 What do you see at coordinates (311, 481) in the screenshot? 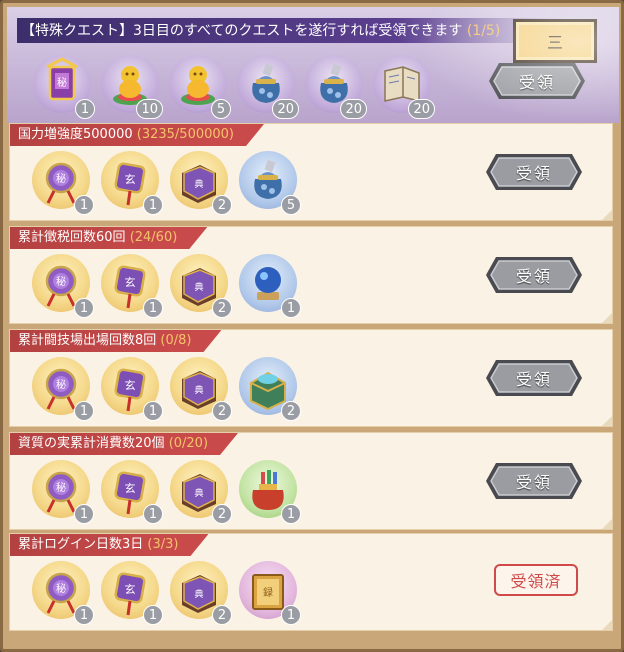
I see `quest-row: 資質の実累計消費数20個 (0/20) 秘 1 玄 1 典 2 1 受領` at bounding box center [311, 481].